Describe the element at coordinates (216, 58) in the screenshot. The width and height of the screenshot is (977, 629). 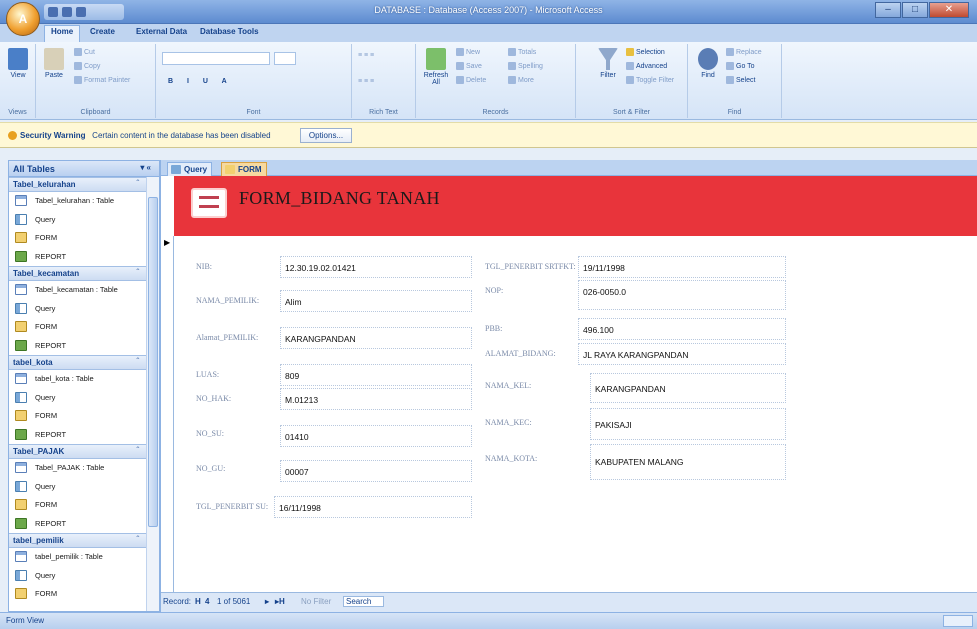
I see `font-name-box` at that location.